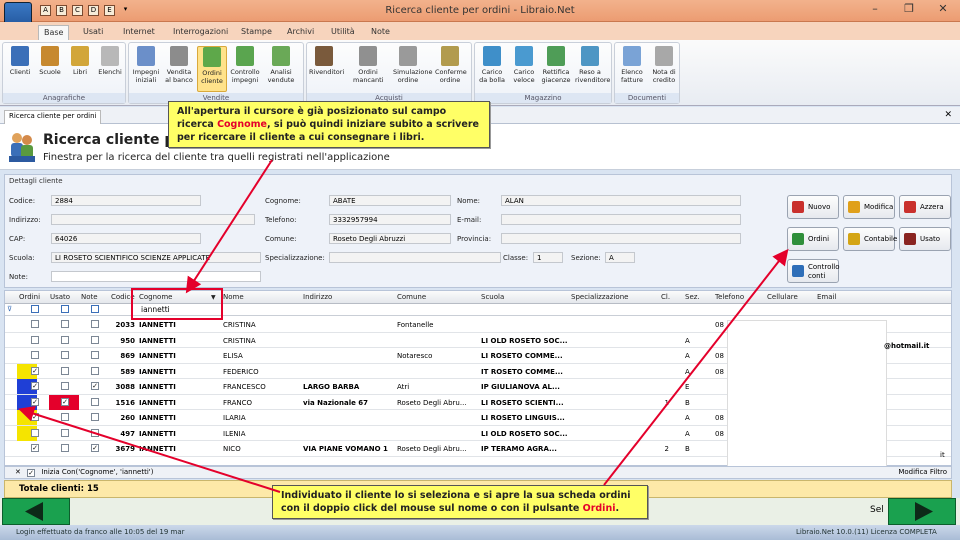 The width and height of the screenshot is (960, 540). What do you see at coordinates (922, 472) in the screenshot?
I see `modifica-filtro-link: Modifica Filtro` at bounding box center [922, 472].